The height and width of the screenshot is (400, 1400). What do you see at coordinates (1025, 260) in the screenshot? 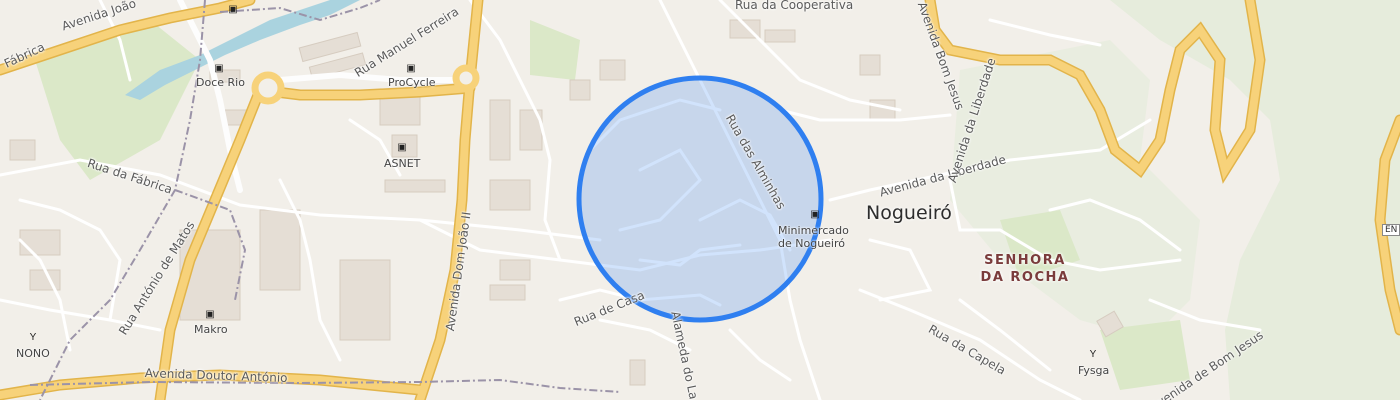
I see `district-label-line1: SENHORA` at bounding box center [1025, 260].